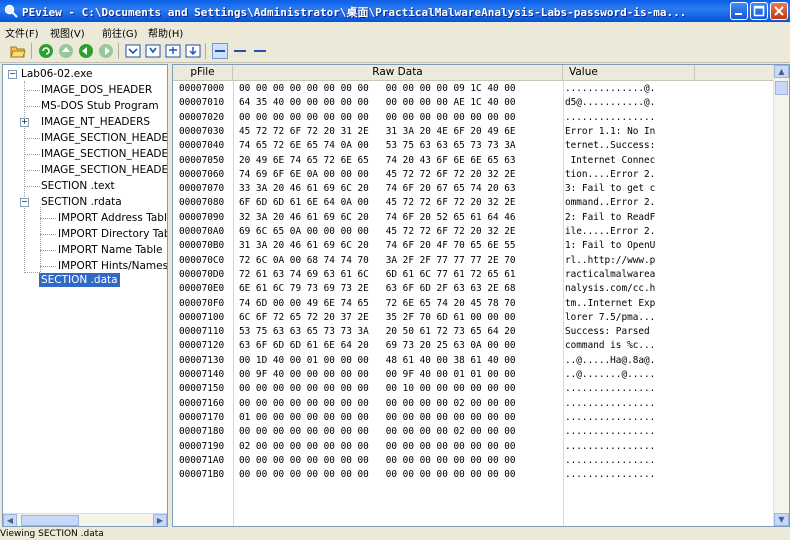 The height and width of the screenshot is (540, 790). Describe the element at coordinates (202, 403) in the screenshot. I see `offset-cell: 00007160` at that location.